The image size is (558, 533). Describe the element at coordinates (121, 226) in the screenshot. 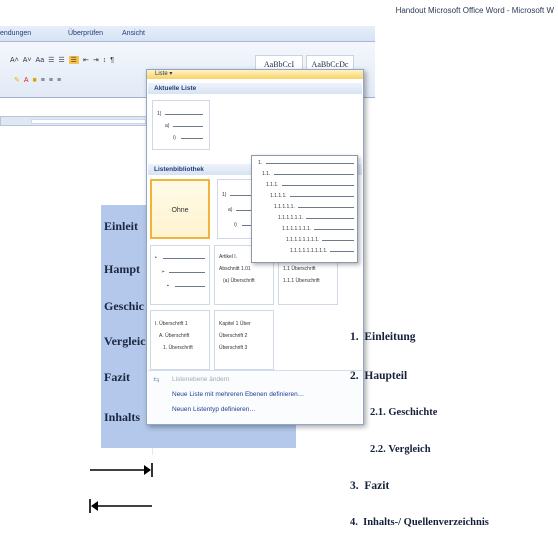

I see `doc-line-1: Einleit` at that location.